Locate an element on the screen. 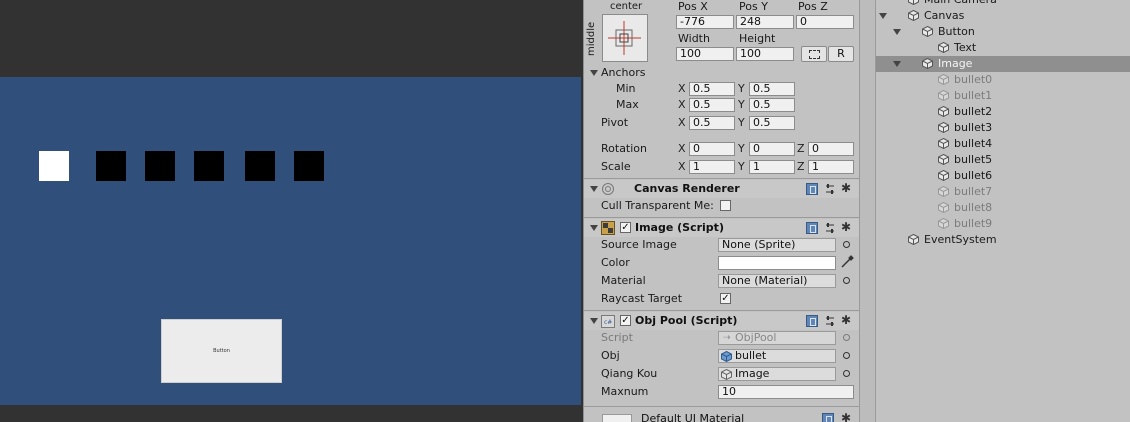 The height and width of the screenshot is (422, 1130). cull-transparent-checkbox is located at coordinates (725, 205).